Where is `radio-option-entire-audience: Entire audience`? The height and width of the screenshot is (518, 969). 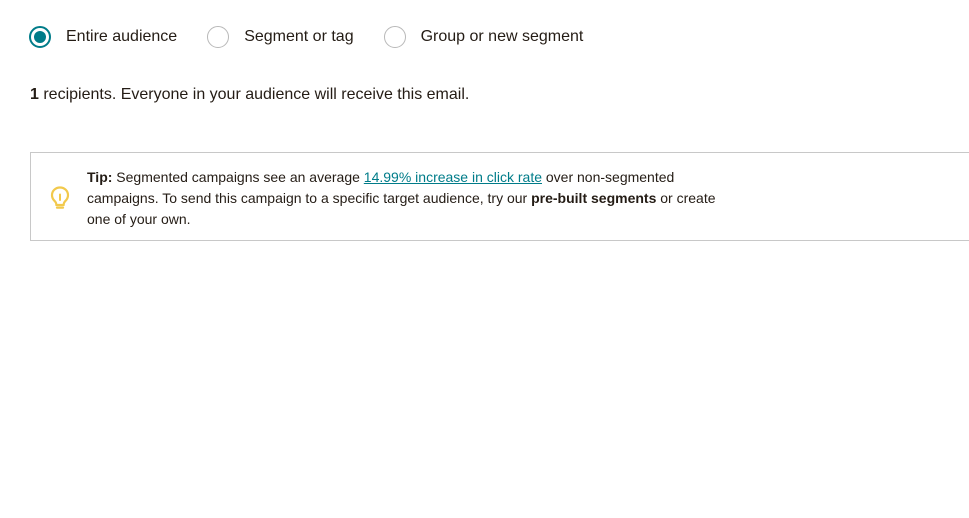
radio-option-entire-audience: Entire audience is located at coordinates (103, 37).